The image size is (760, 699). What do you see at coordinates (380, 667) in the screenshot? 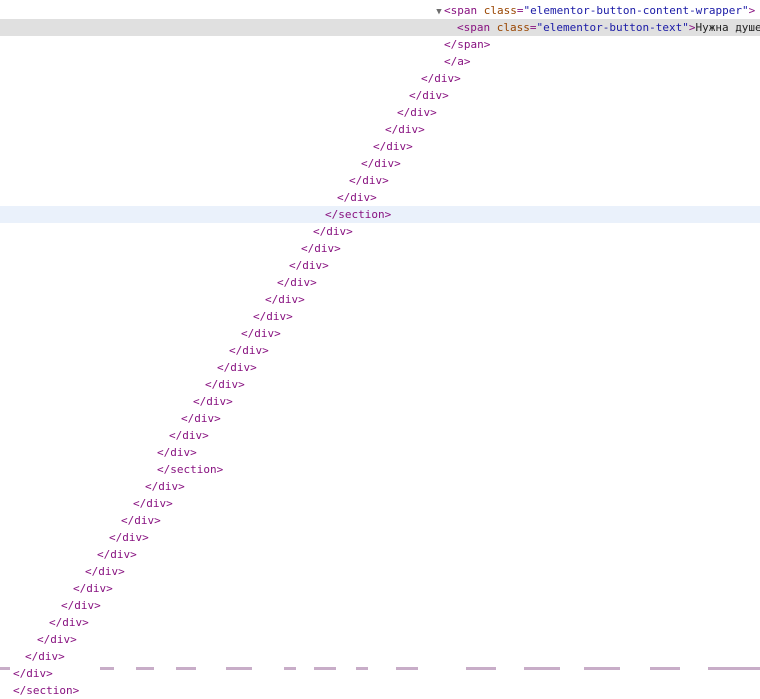
I see `cut-off-row` at bounding box center [380, 667].